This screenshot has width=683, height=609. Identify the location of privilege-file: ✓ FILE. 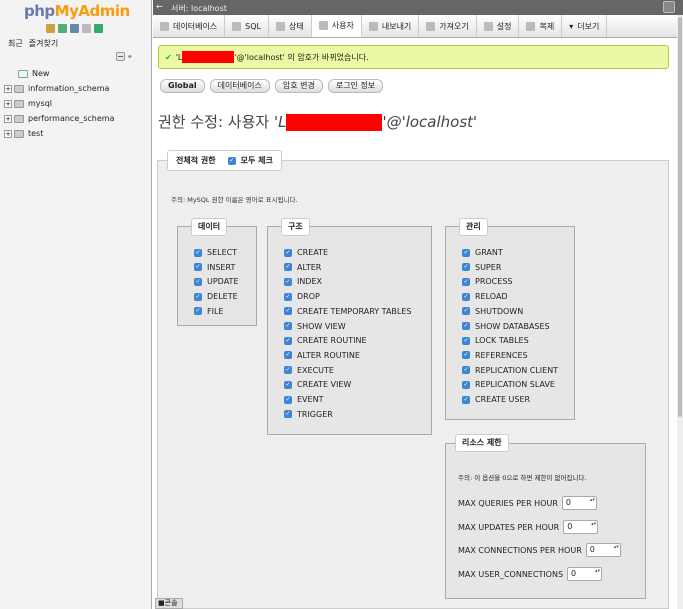
(208, 311).